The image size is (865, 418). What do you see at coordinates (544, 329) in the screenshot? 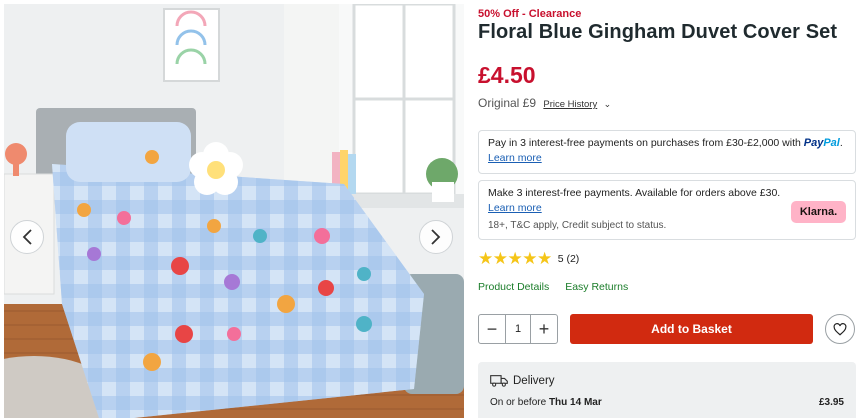
I see `increase-quantity-button: +` at bounding box center [544, 329].